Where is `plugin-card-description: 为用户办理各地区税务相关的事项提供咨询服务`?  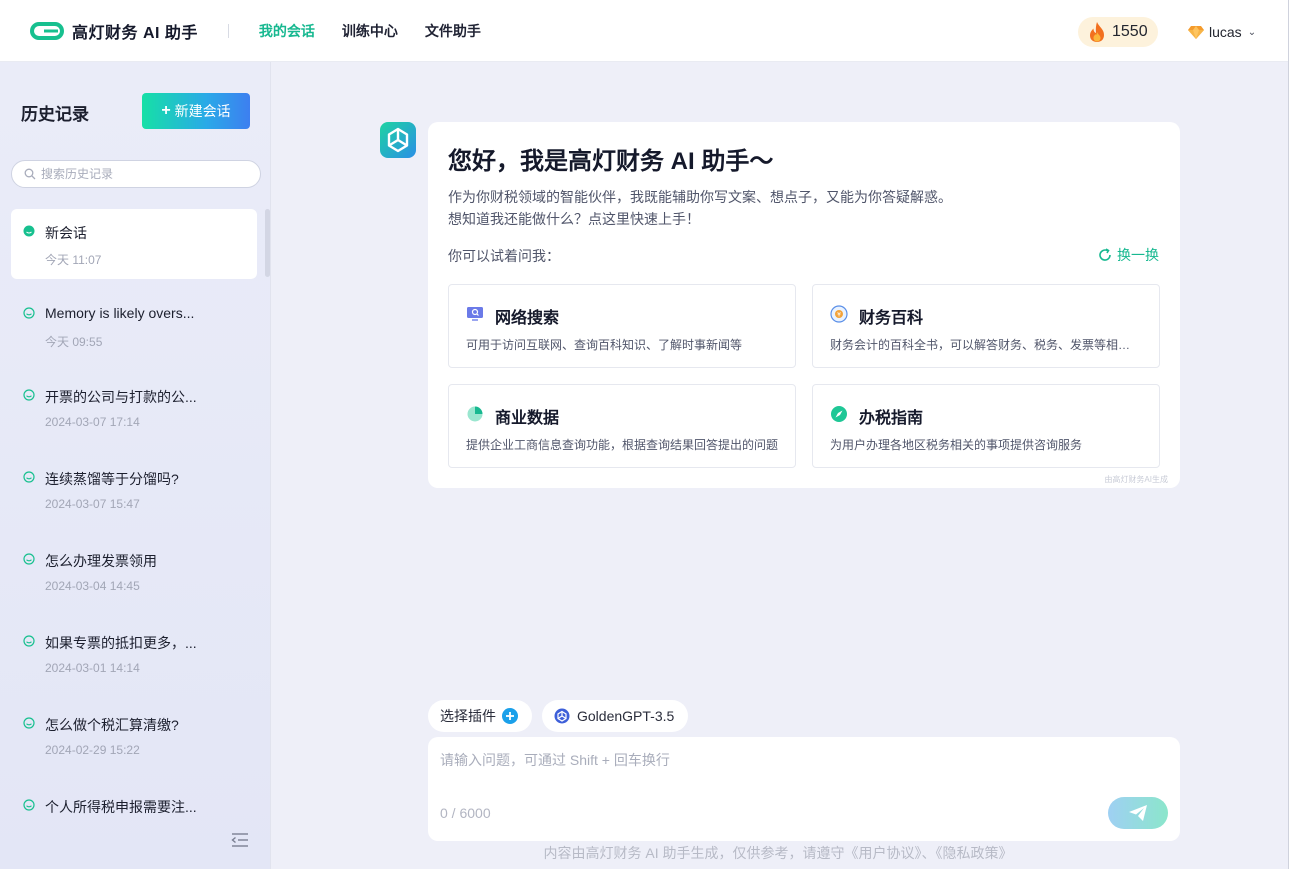 plugin-card-description: 为用户办理各地区税务相关的事项提供咨询服务 is located at coordinates (956, 445).